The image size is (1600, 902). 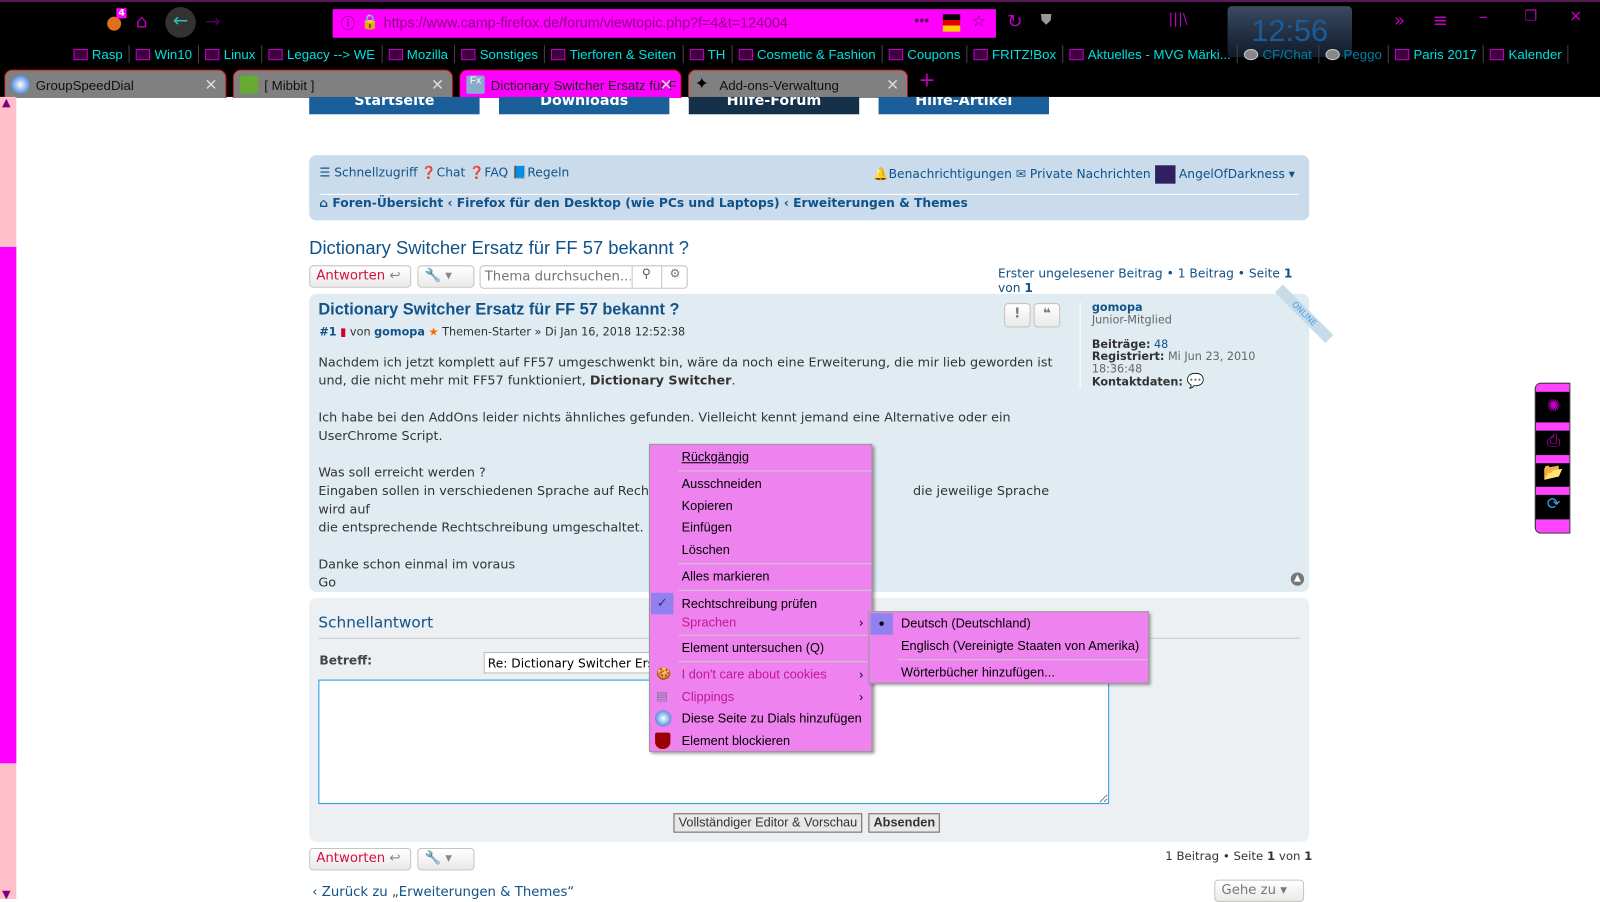 What do you see at coordinates (1399, 20) in the screenshot?
I see `overflow-chevron-icon: »` at bounding box center [1399, 20].